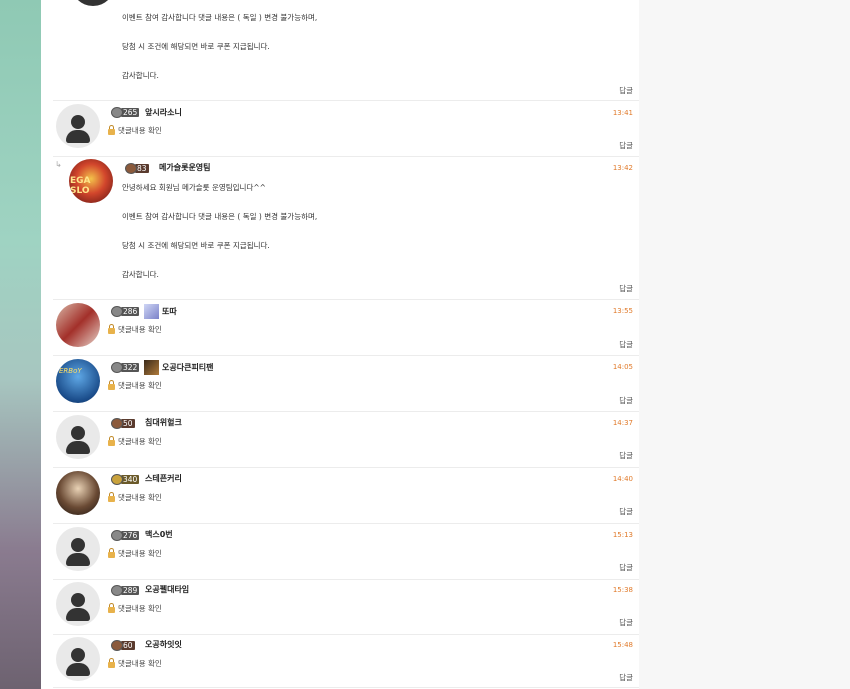  What do you see at coordinates (340, 551) in the screenshot?
I see `comment-item: 276 맥스0번 15:13 댓글내용 확인 답글` at bounding box center [340, 551].